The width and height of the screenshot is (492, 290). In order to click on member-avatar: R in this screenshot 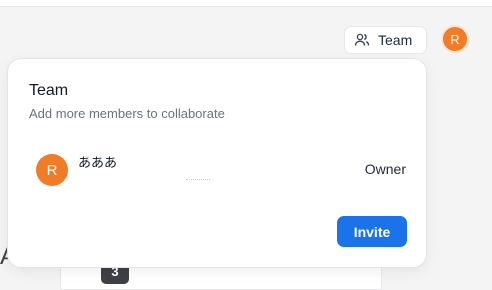, I will do `click(52, 170)`.